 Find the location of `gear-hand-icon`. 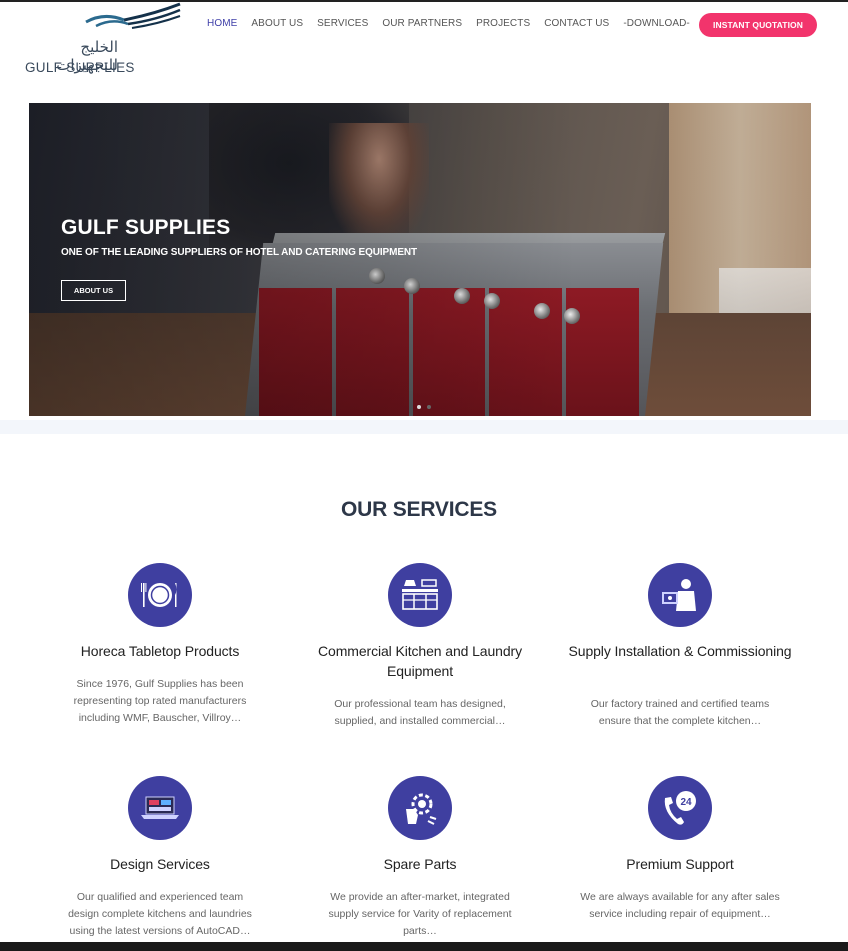

gear-hand-icon is located at coordinates (421, 809).